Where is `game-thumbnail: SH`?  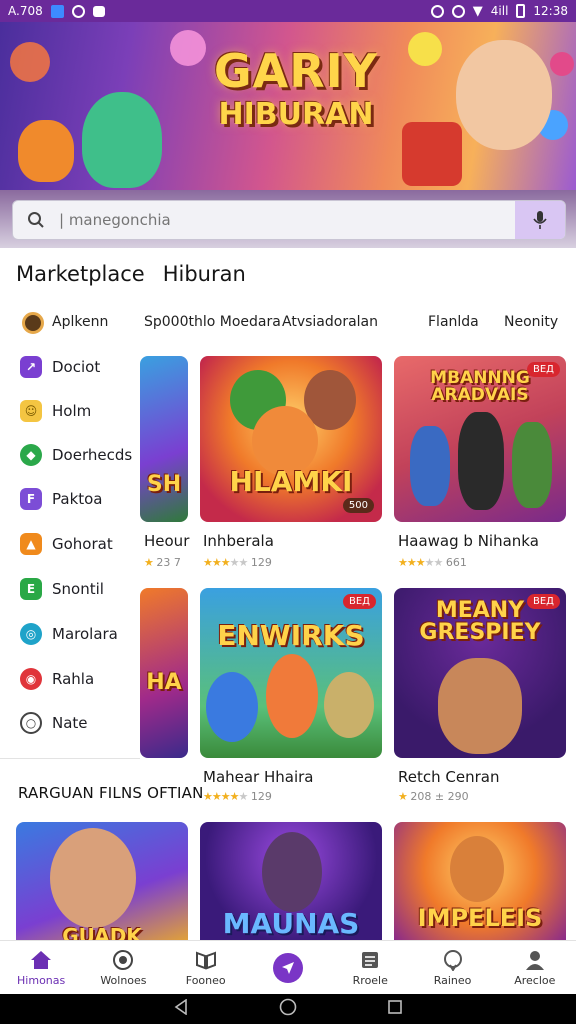 game-thumbnail: SH is located at coordinates (164, 439).